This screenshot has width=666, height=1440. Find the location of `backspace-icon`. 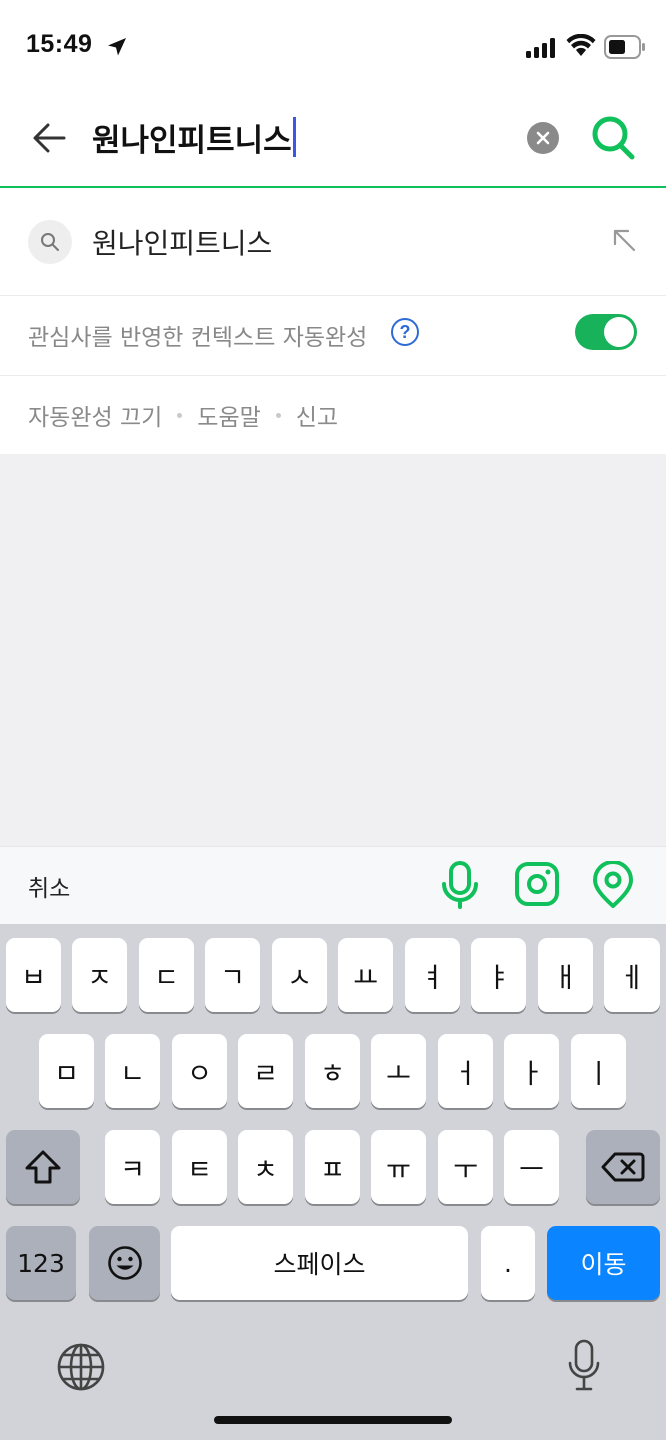

backspace-icon is located at coordinates (623, 1167).